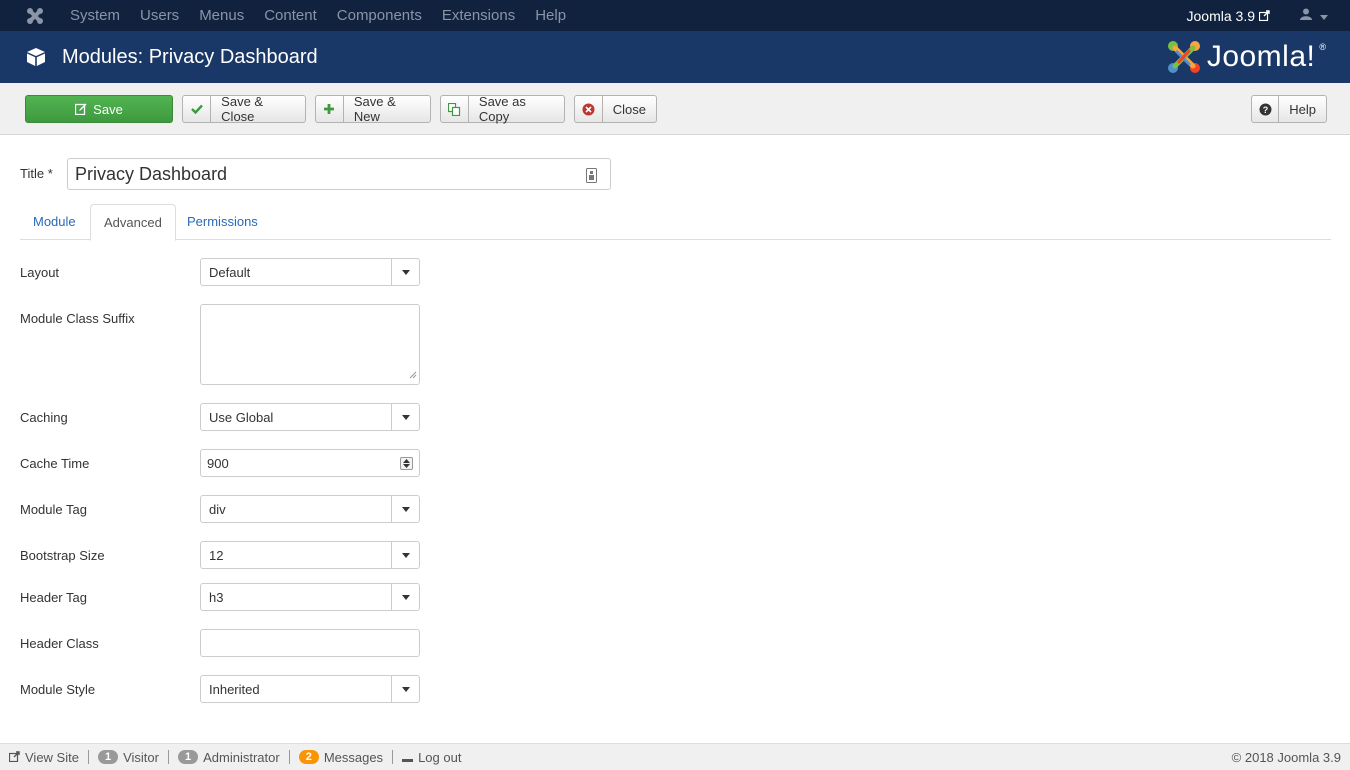 This screenshot has height=770, width=1350. I want to click on minus-icon, so click(408, 757).